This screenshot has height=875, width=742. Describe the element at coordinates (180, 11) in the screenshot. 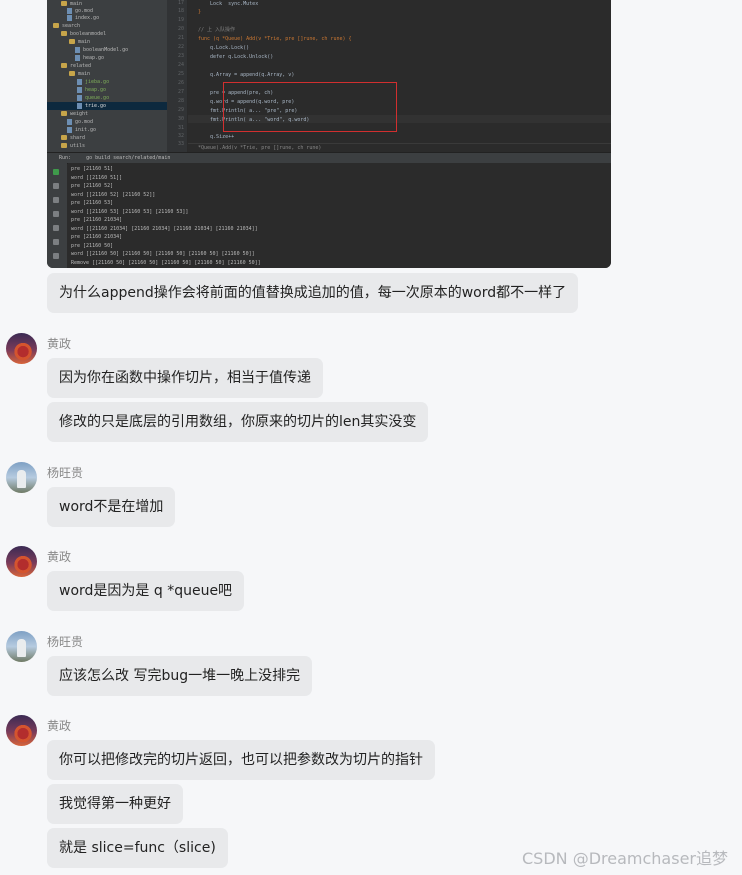

I see `line-number: 18` at that location.